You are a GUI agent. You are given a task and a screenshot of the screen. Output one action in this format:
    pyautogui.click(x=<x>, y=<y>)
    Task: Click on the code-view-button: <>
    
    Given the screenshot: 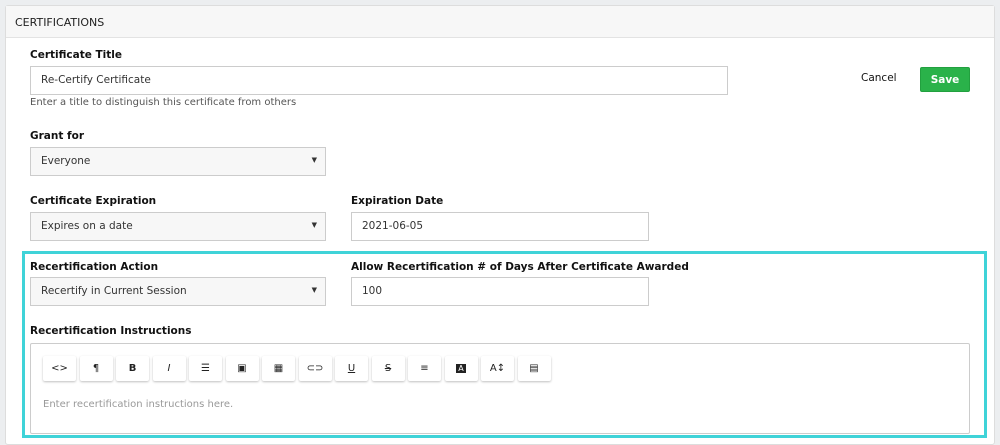 What is the action you would take?
    pyautogui.click(x=59, y=368)
    